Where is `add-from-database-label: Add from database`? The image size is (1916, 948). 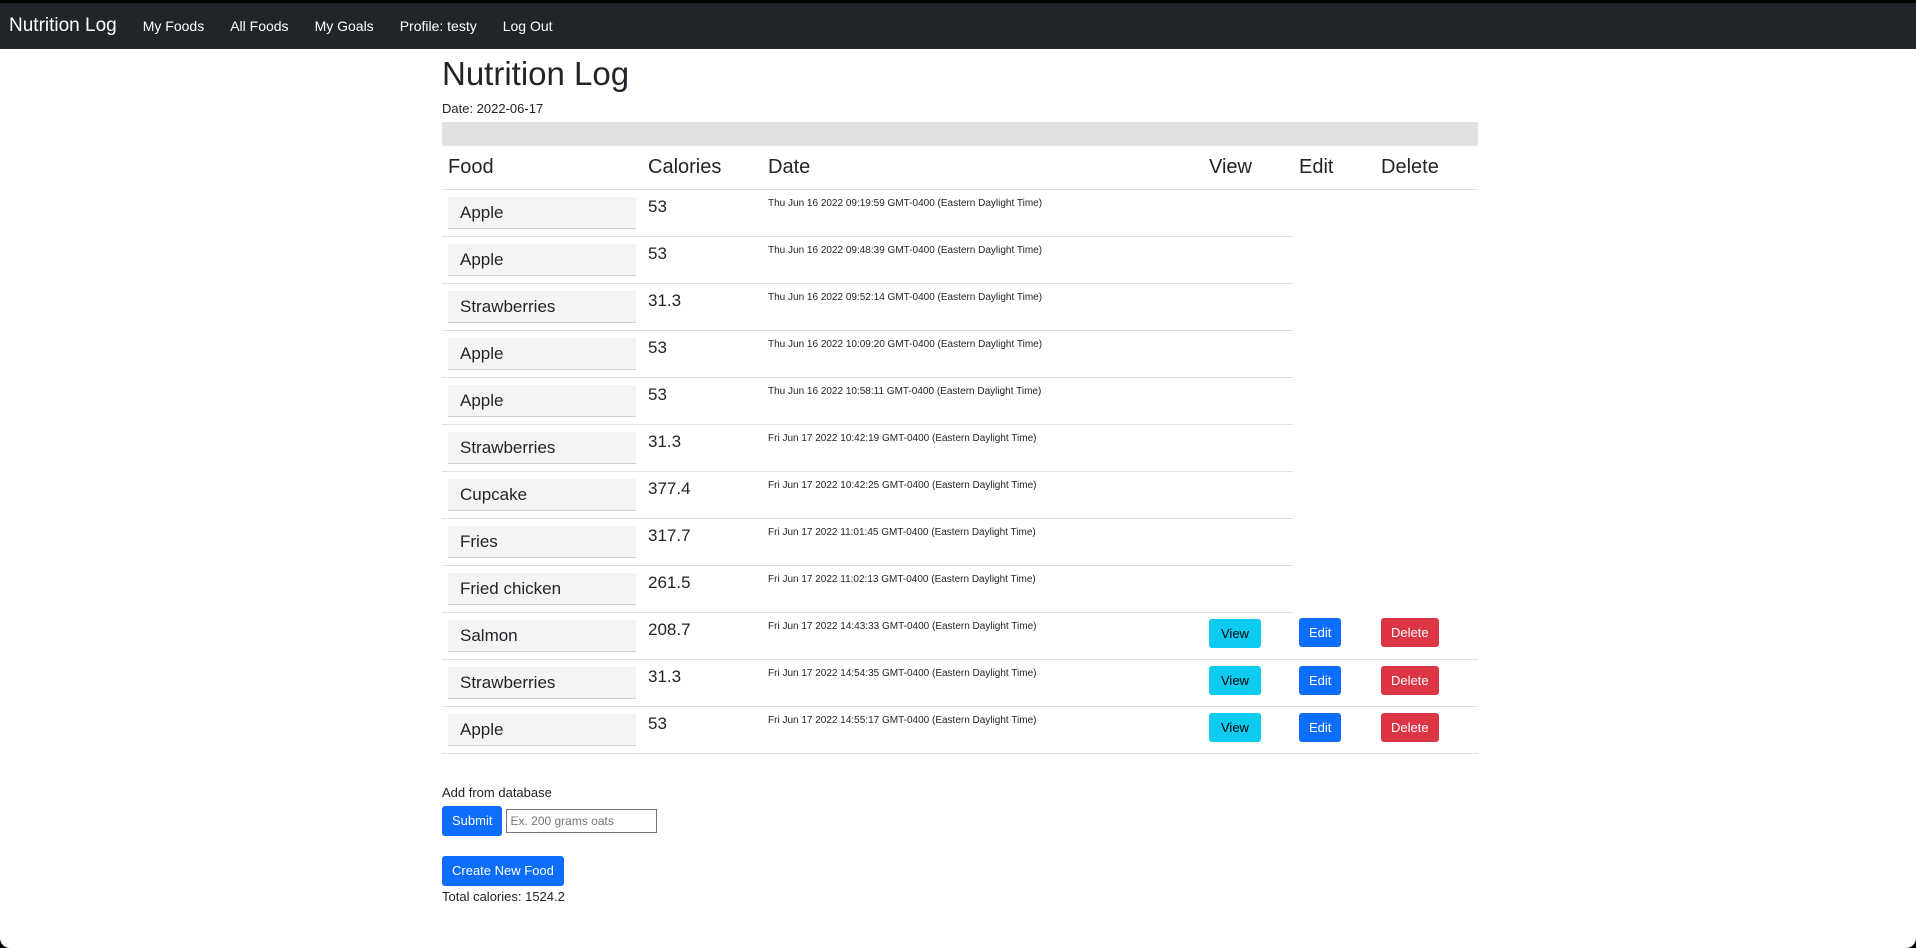 add-from-database-label: Add from database is located at coordinates (497, 792).